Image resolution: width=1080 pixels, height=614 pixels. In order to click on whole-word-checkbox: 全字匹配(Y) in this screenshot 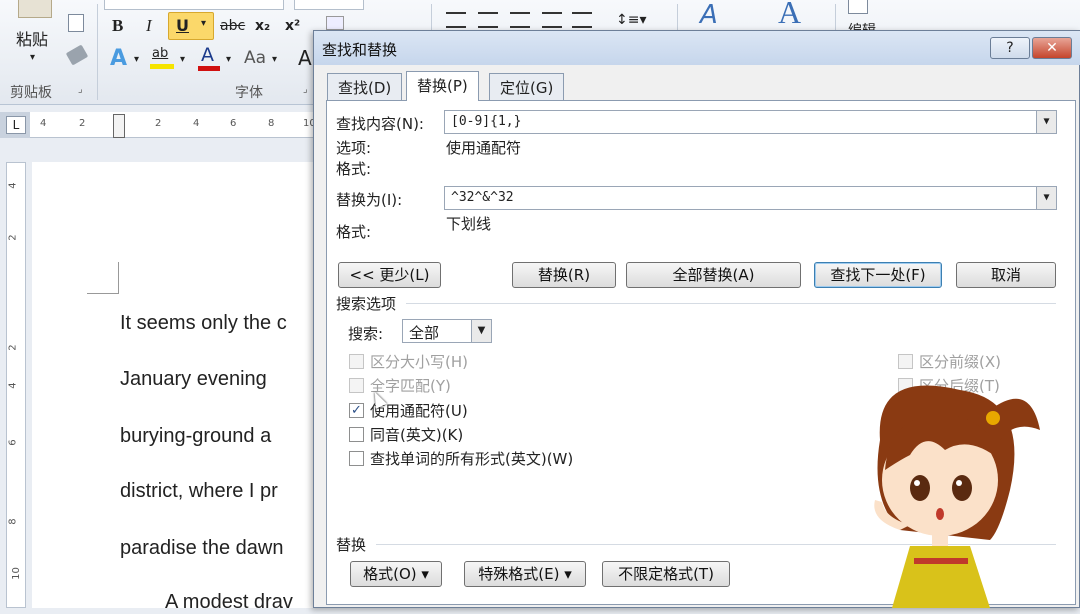, I will do `click(400, 385)`.